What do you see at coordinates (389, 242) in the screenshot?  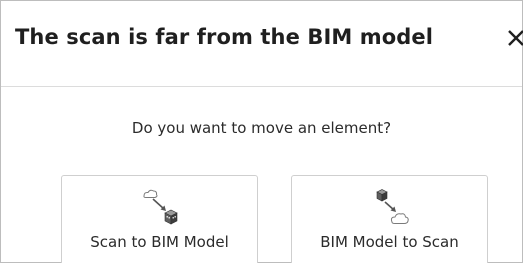 I see `bim-model-to-scan-label: BIM Model to Scan` at bounding box center [389, 242].